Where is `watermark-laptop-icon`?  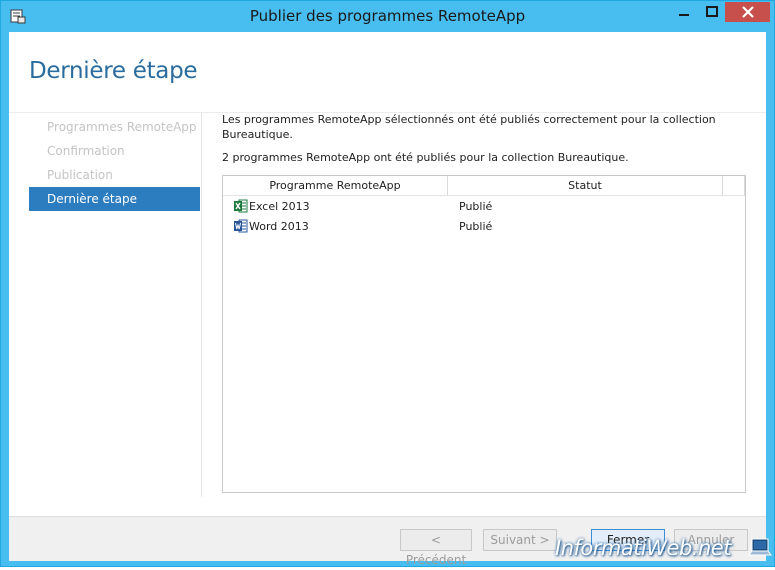 watermark-laptop-icon is located at coordinates (760, 547).